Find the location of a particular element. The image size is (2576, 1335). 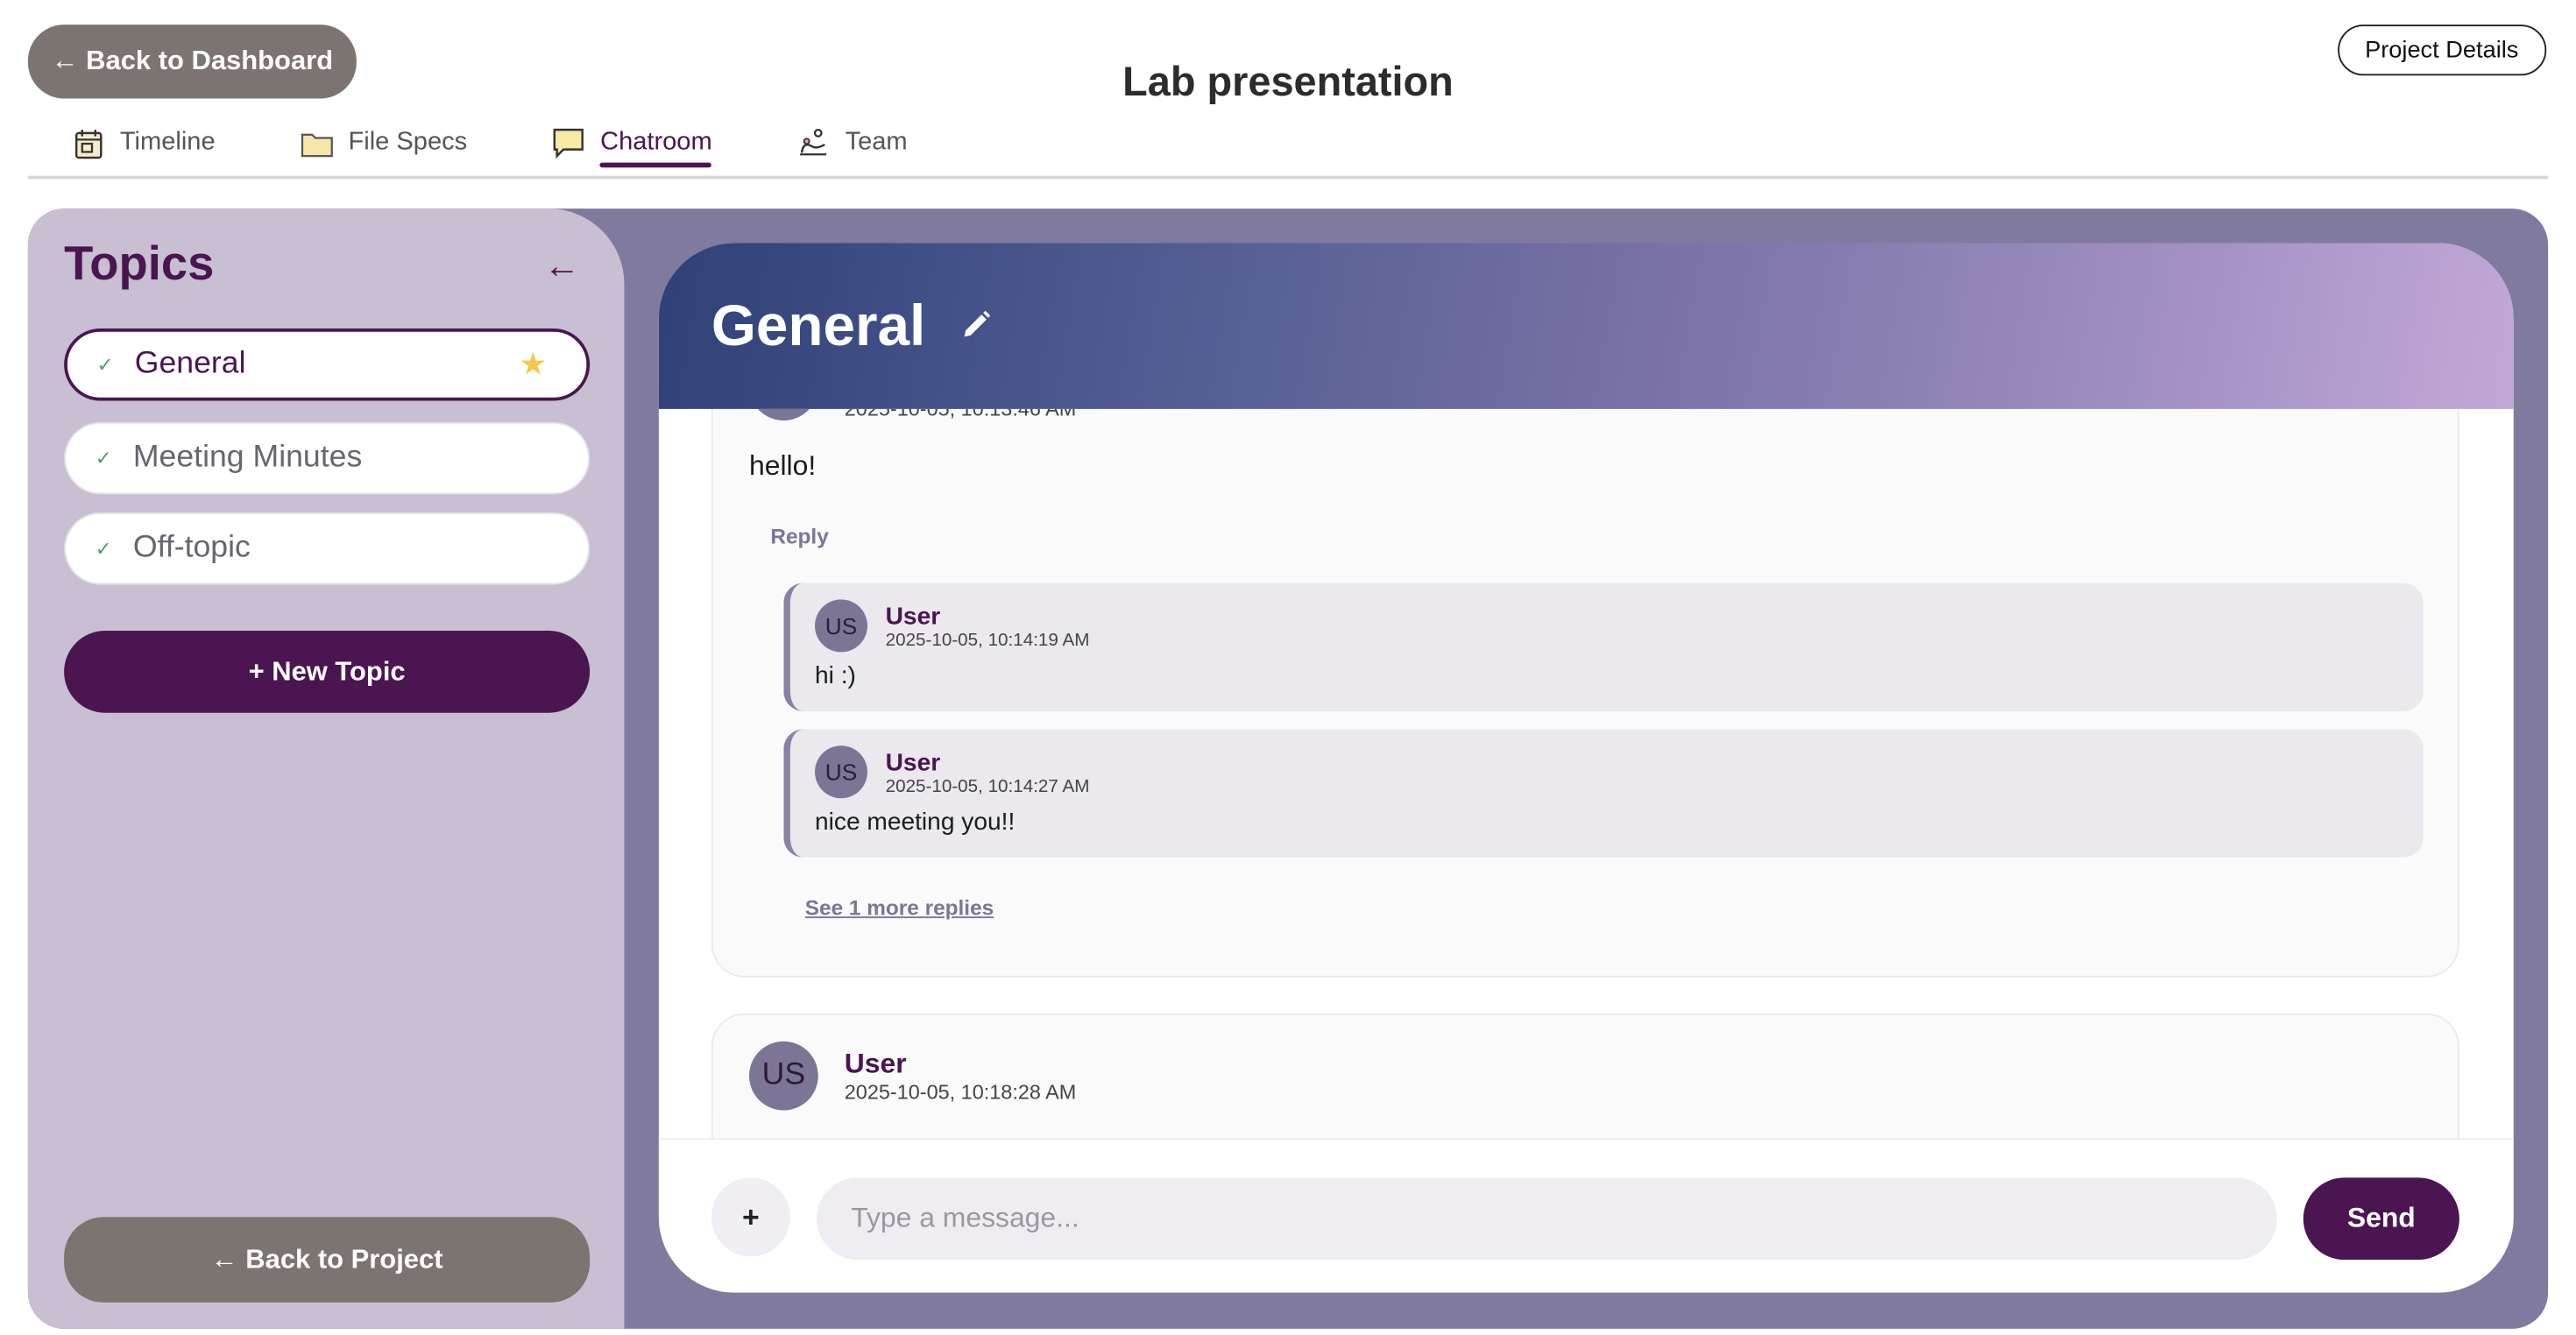

folder-icon is located at coordinates (317, 142).